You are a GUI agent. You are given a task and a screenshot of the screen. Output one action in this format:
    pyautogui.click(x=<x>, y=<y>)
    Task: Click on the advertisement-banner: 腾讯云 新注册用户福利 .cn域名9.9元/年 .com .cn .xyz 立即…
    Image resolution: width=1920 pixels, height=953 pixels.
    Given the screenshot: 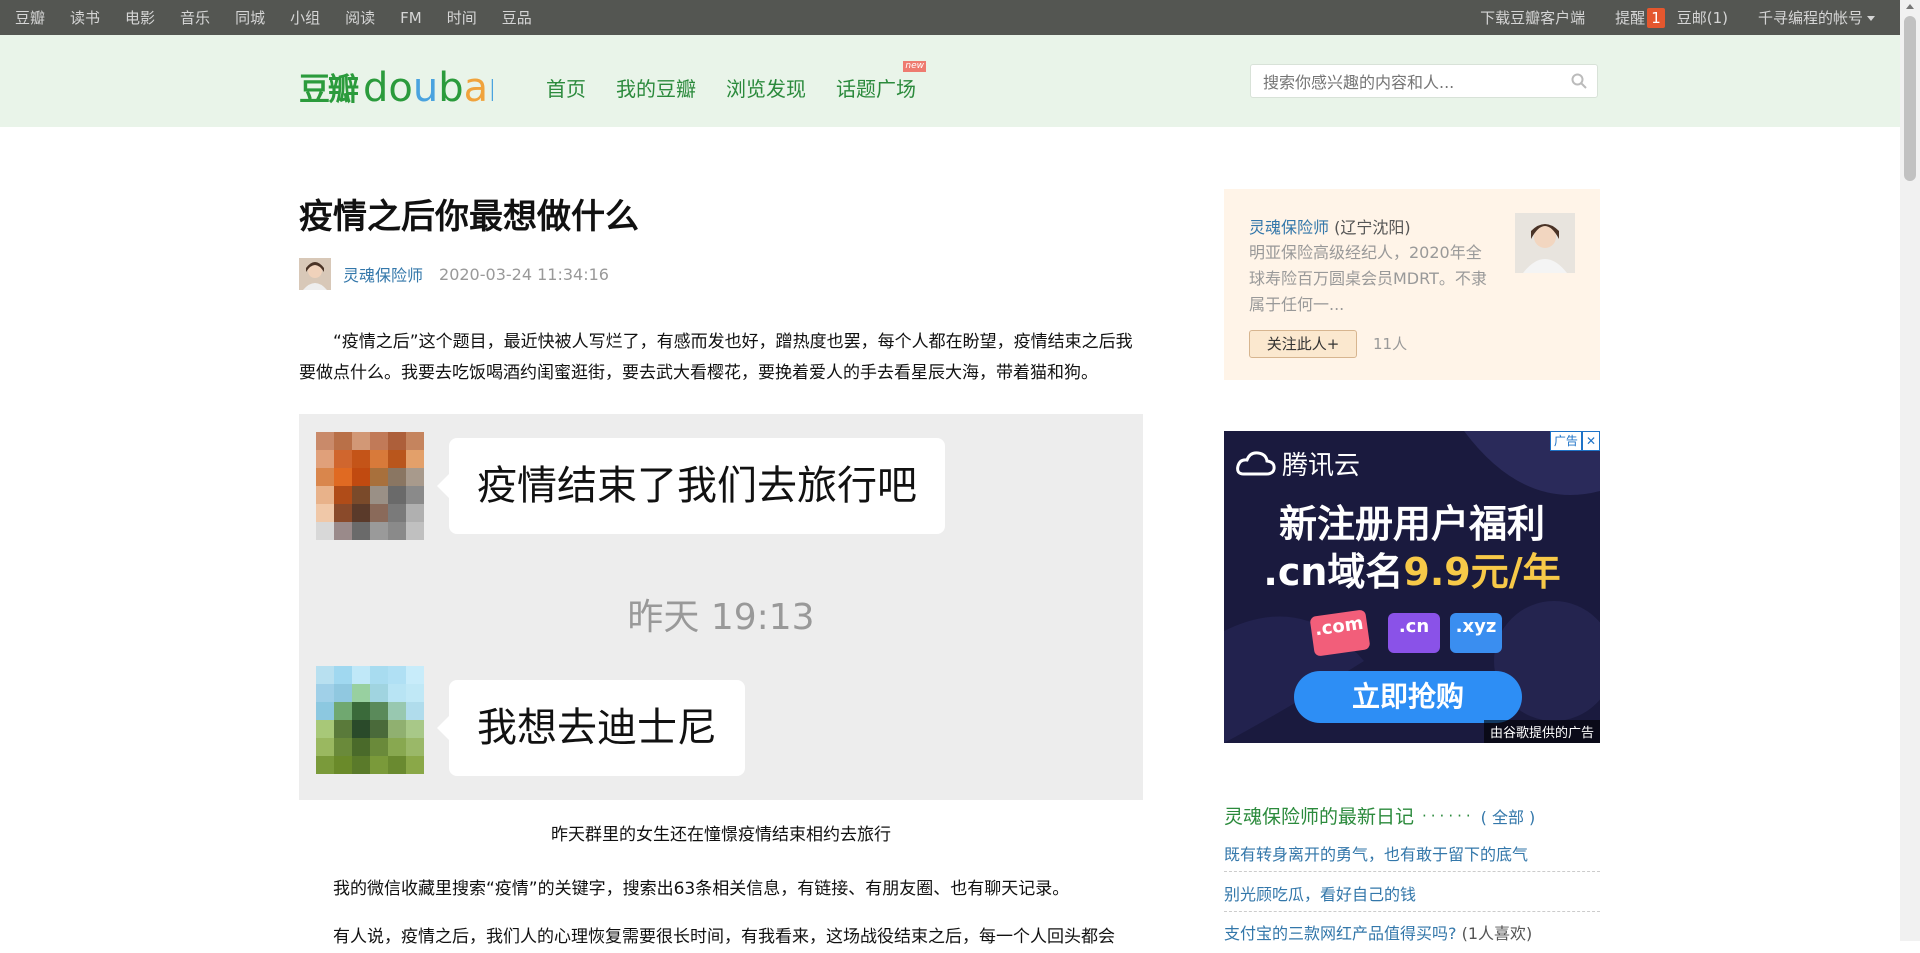 What is the action you would take?
    pyautogui.click(x=1412, y=587)
    